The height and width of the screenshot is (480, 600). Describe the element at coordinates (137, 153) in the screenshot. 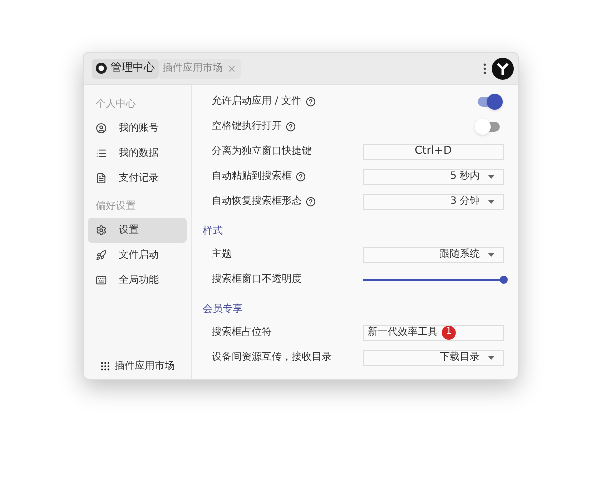

I see `sidebar-item: 我的数据` at that location.